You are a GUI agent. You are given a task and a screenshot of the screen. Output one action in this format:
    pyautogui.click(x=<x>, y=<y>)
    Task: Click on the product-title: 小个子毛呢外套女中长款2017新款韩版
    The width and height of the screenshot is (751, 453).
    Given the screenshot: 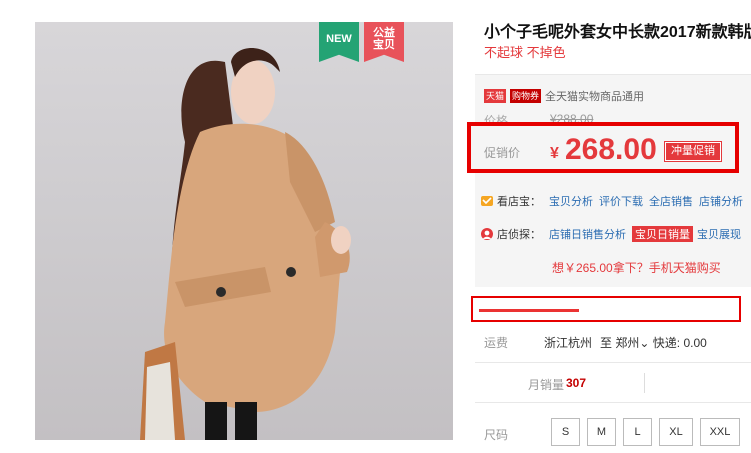 What is the action you would take?
    pyautogui.click(x=617, y=32)
    